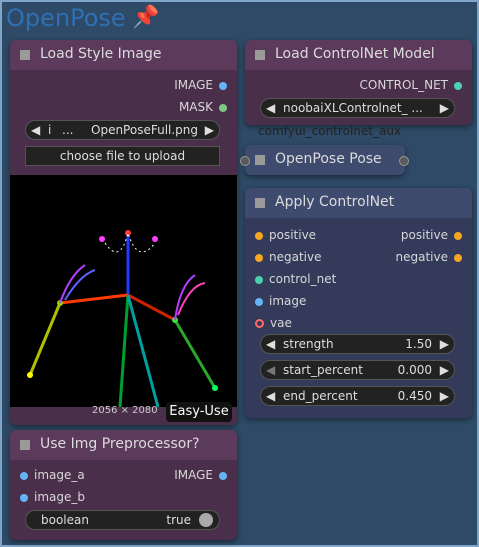 This screenshot has width=479, height=547. Describe the element at coordinates (122, 130) in the screenshot. I see `image-file-select: ◀ i ... OpenPoseFull.png ▶` at that location.